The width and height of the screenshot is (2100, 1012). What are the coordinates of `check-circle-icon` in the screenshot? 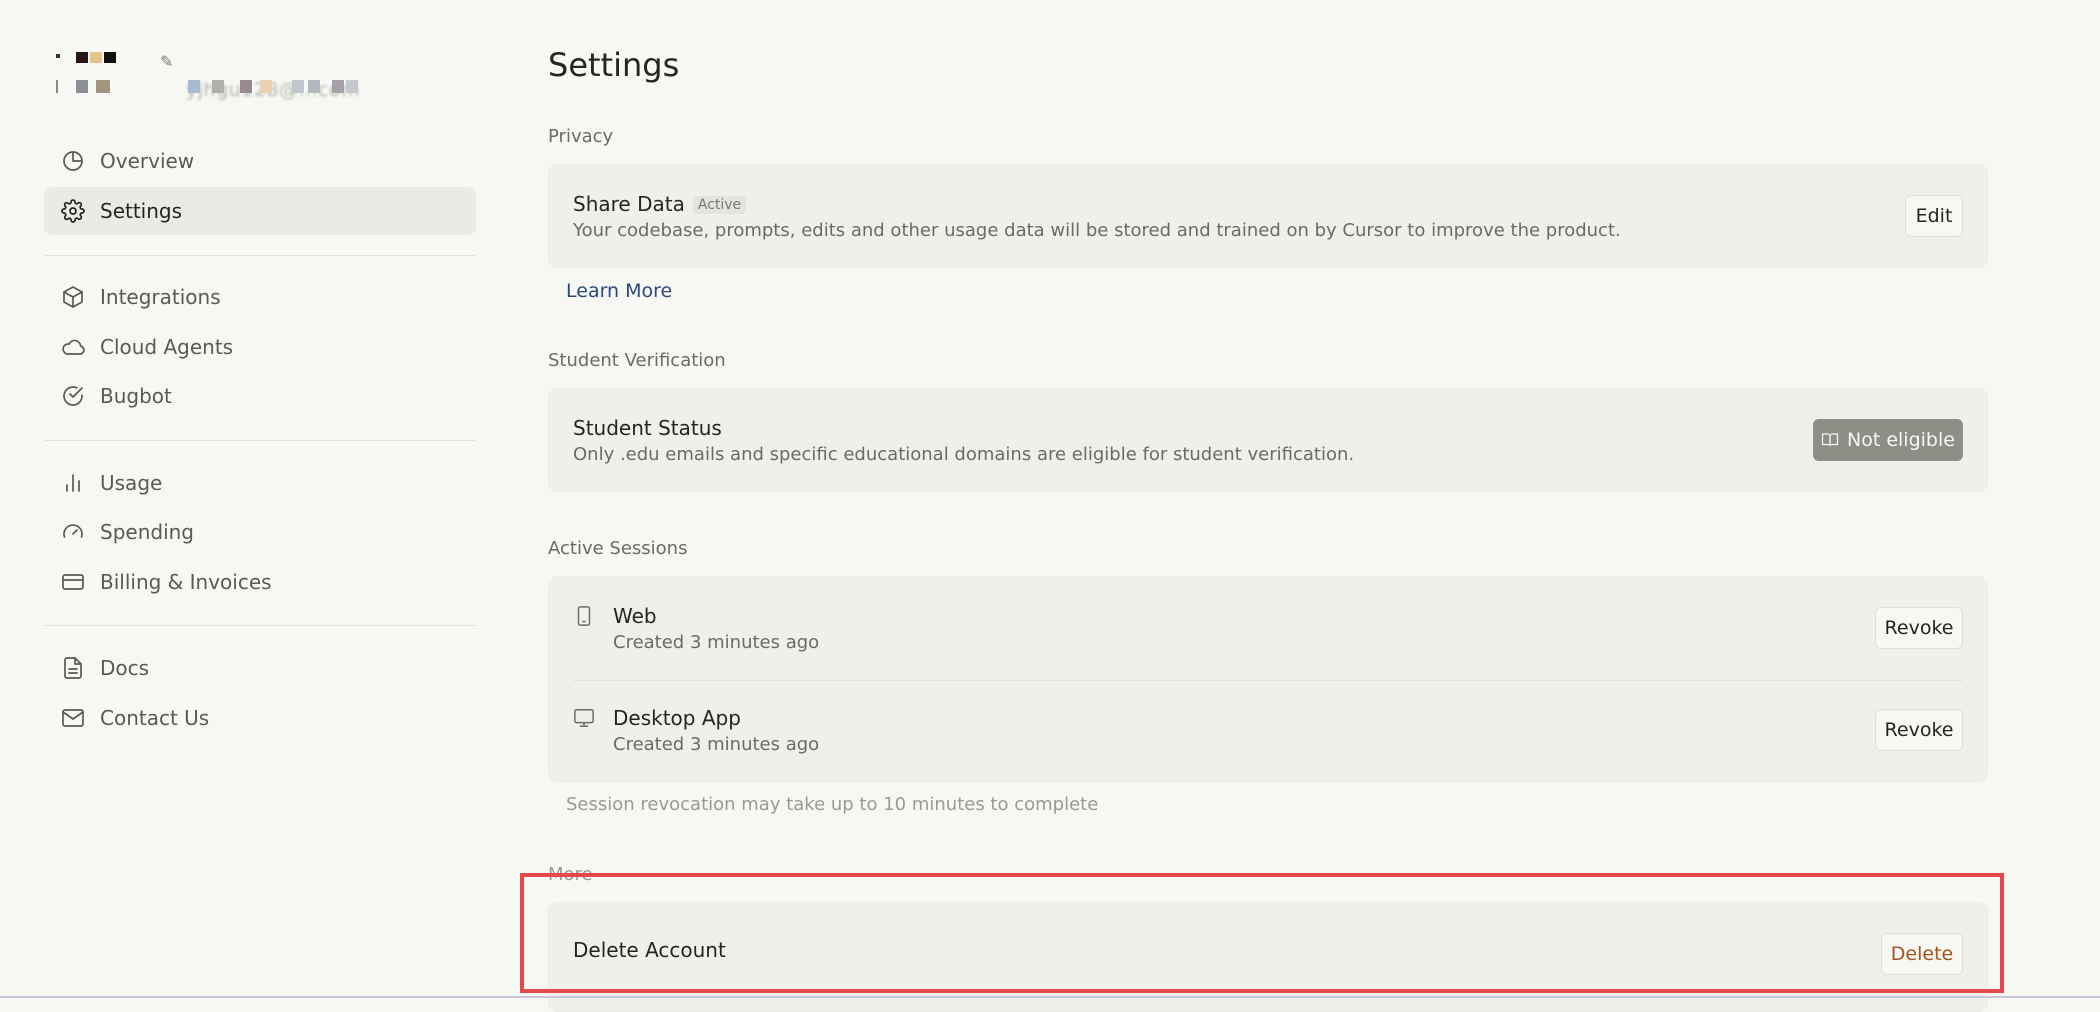 It's located at (73, 396).